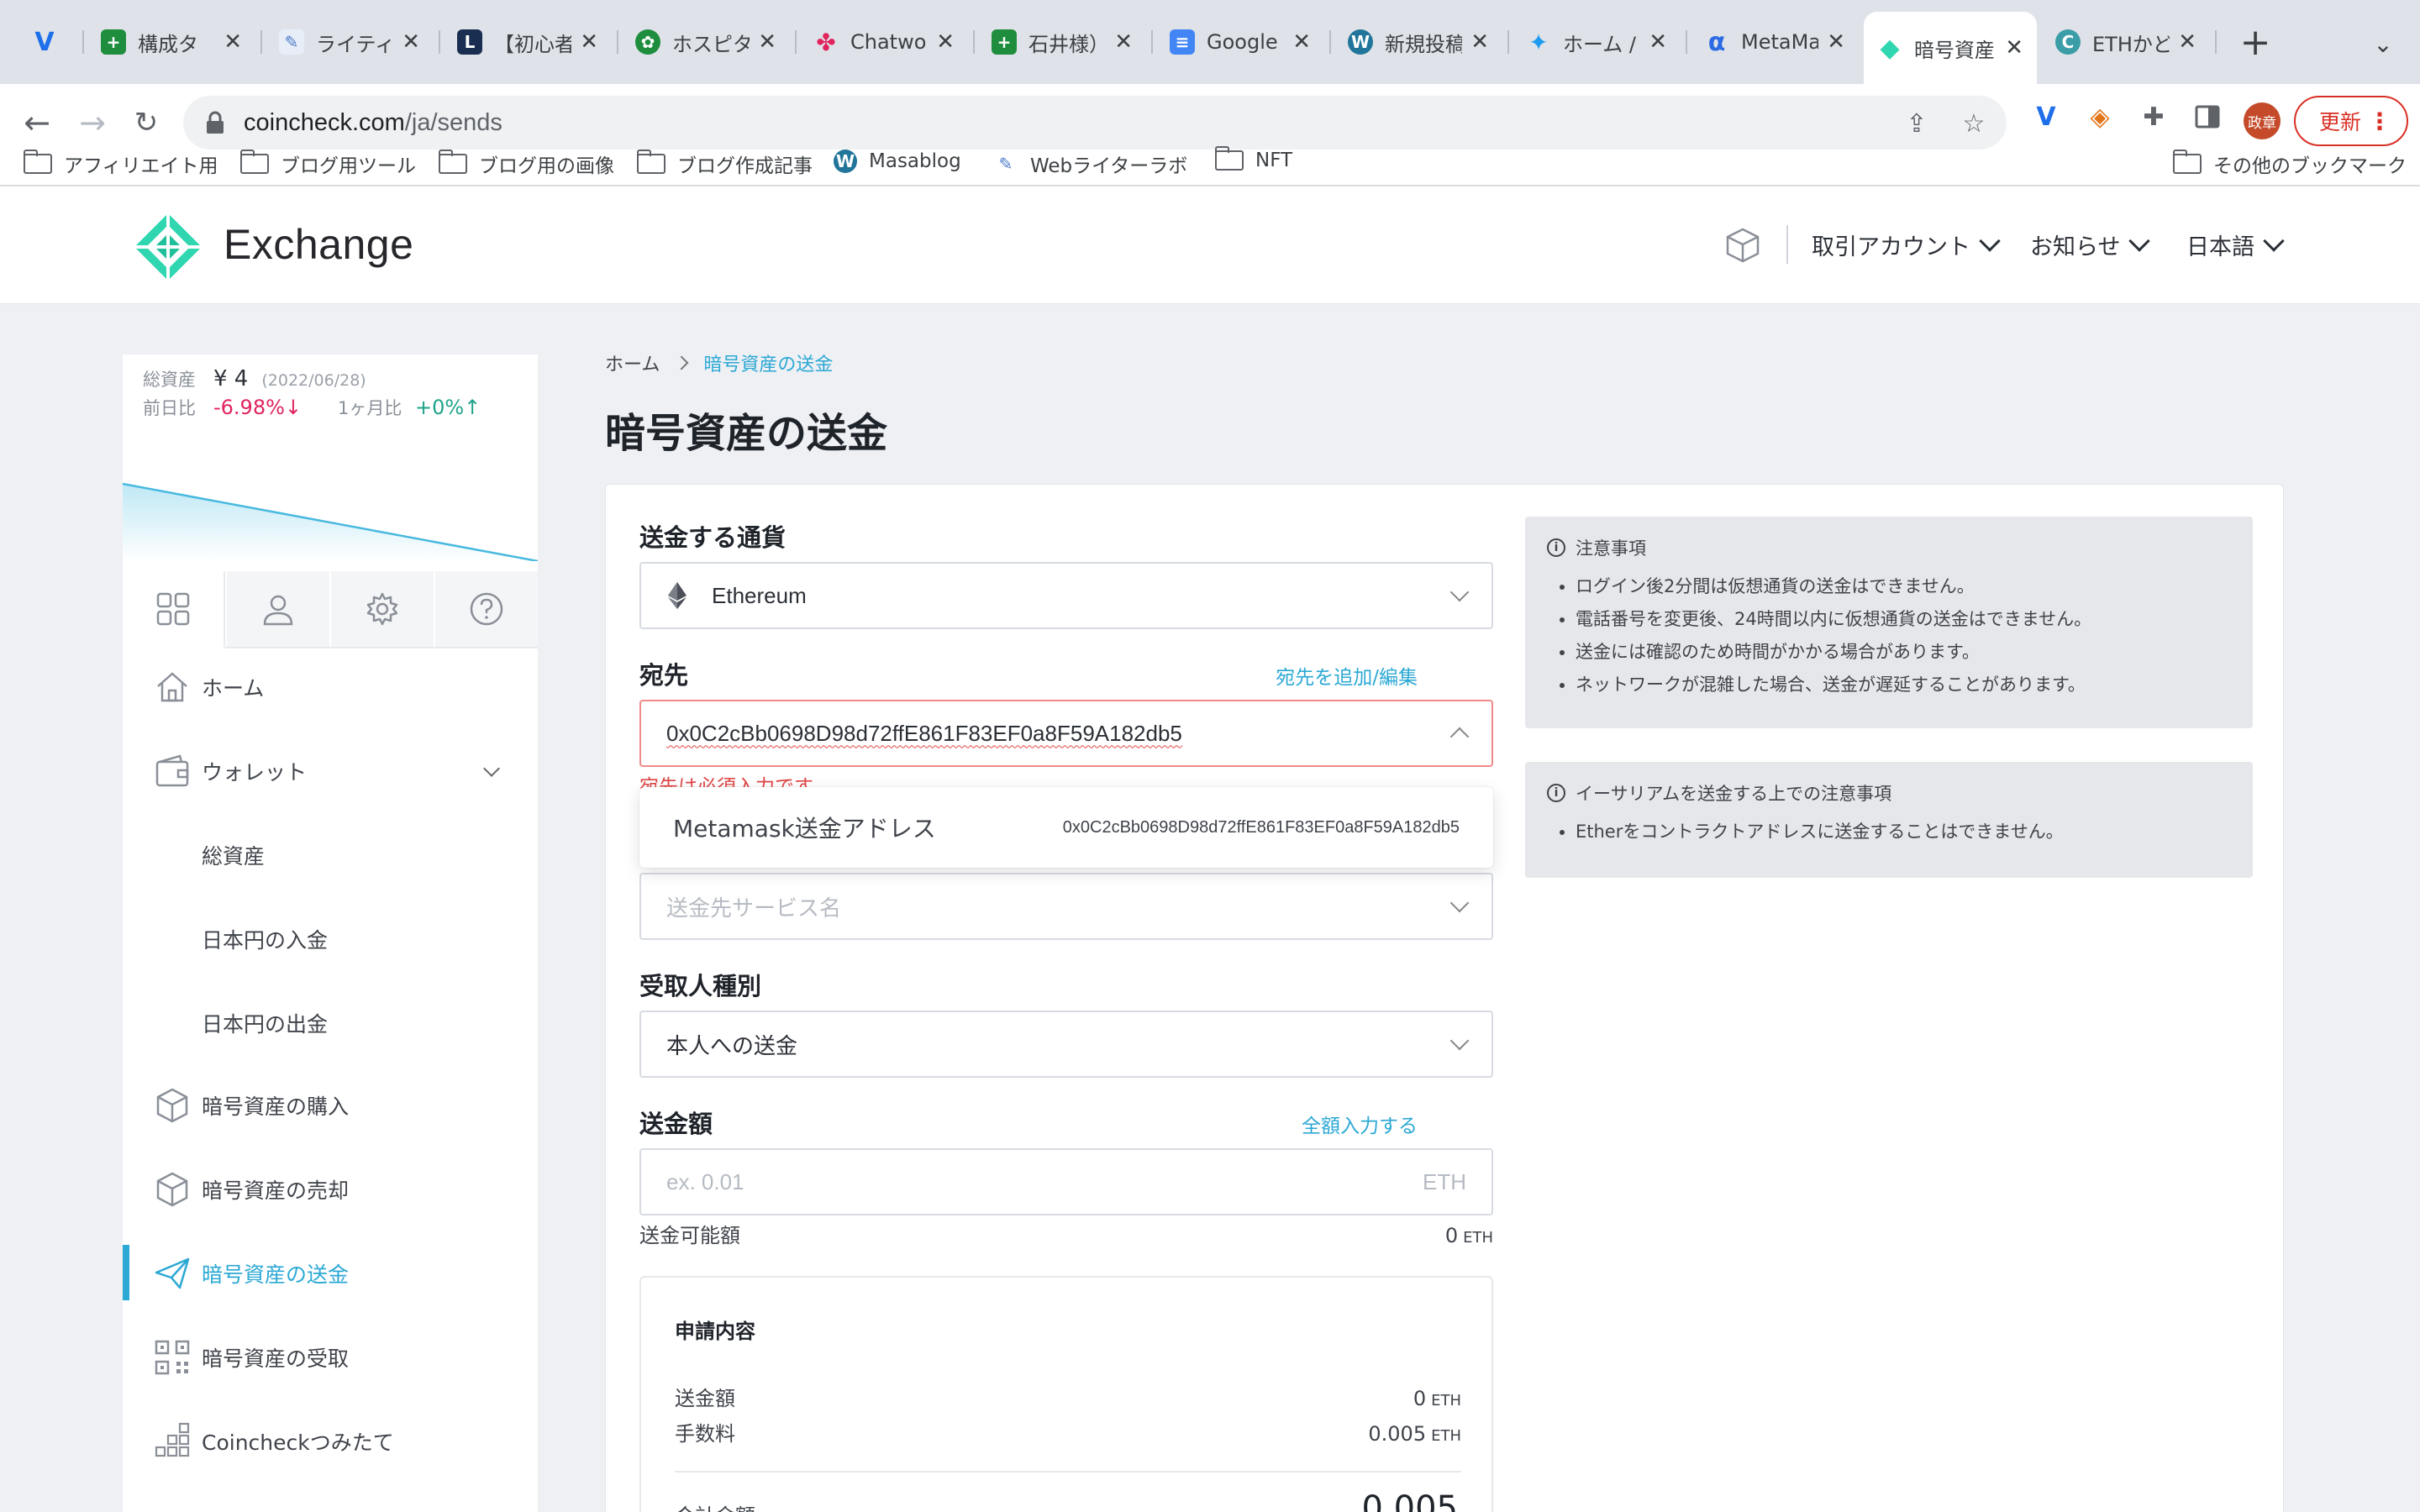 The height and width of the screenshot is (1512, 2420). Describe the element at coordinates (1066, 1181) in the screenshot. I see `amount-input: ex. 0.01 ETH` at that location.